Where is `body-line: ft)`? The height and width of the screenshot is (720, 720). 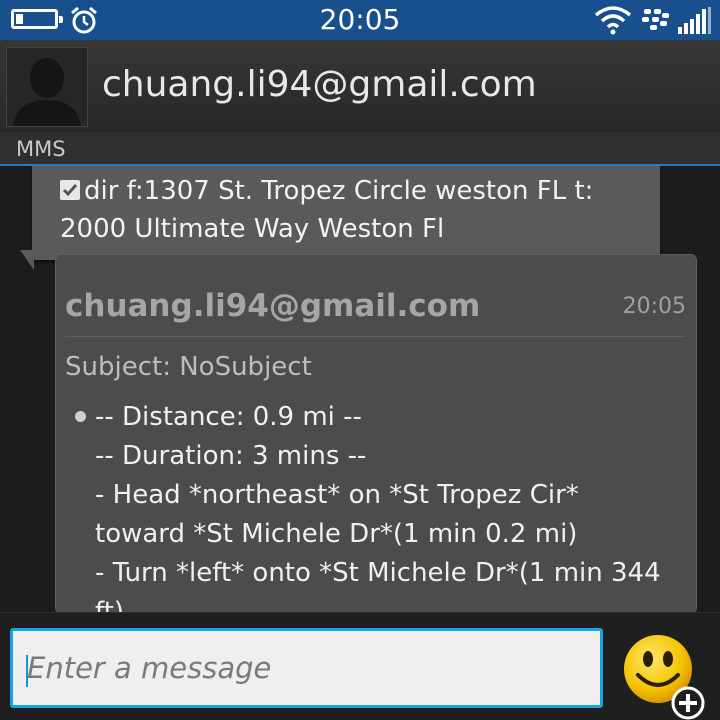
body-line: ft) is located at coordinates (110, 604).